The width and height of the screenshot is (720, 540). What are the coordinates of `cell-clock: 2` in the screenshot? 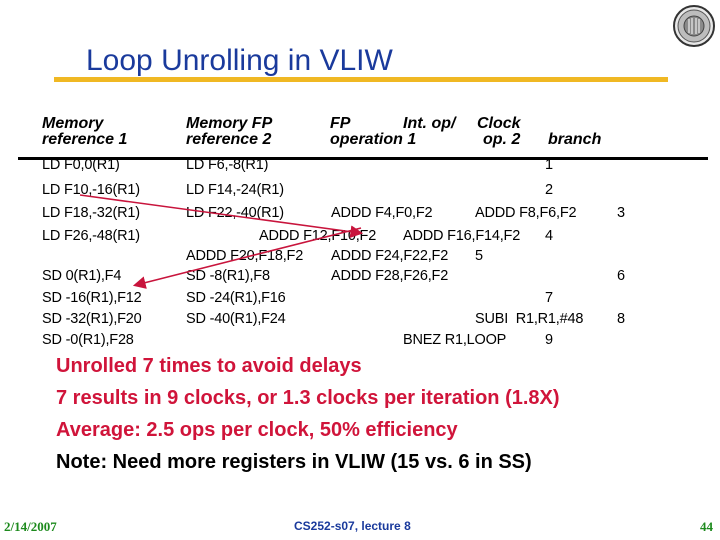 It's located at (549, 190).